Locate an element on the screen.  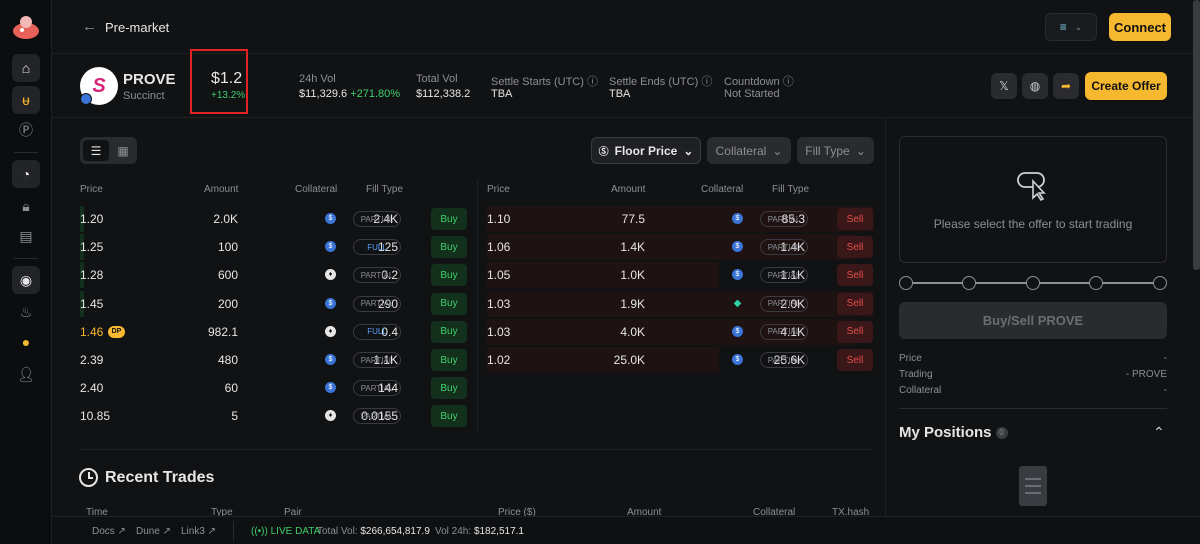
app-logo is located at coordinates (26, 27).